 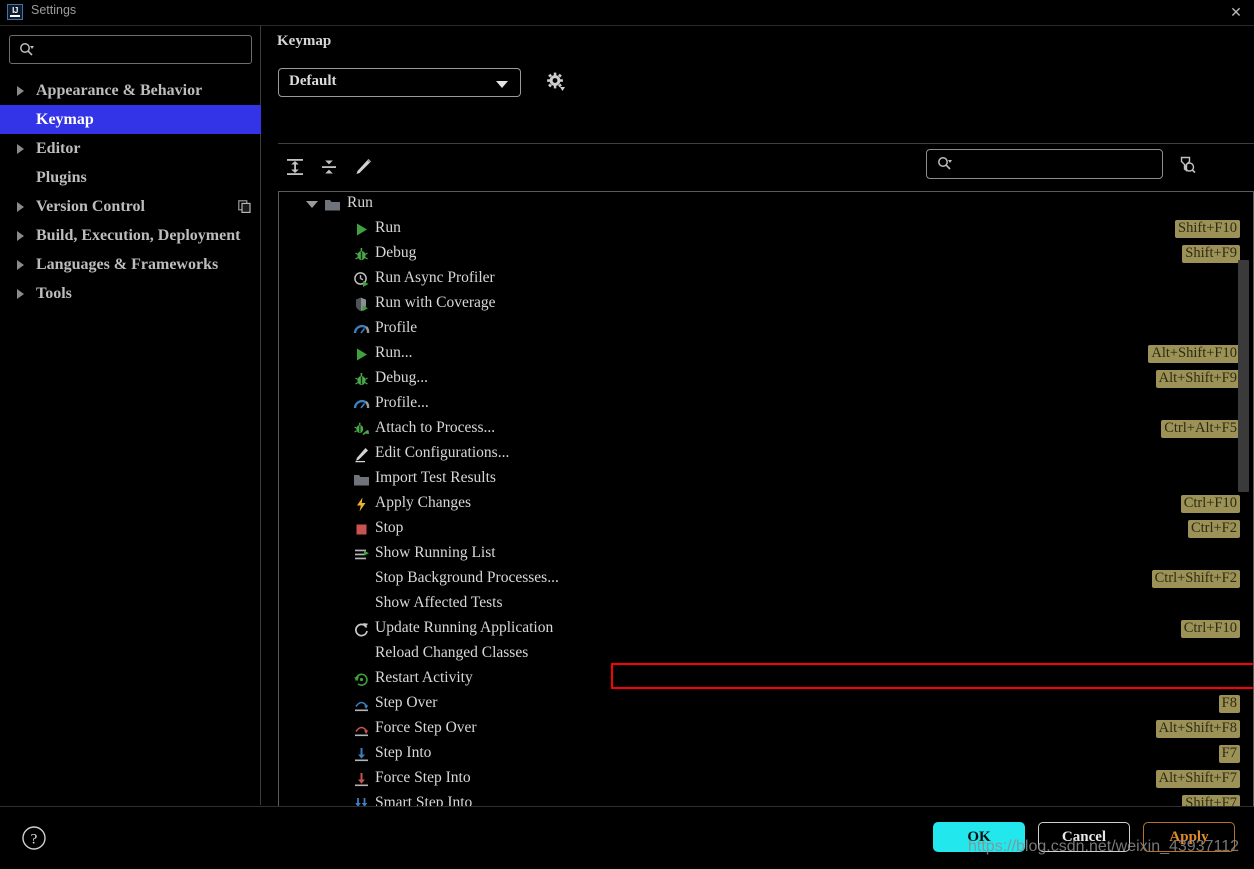 What do you see at coordinates (130, 119) in the screenshot?
I see `sidebar-item-keymap: Keymap` at bounding box center [130, 119].